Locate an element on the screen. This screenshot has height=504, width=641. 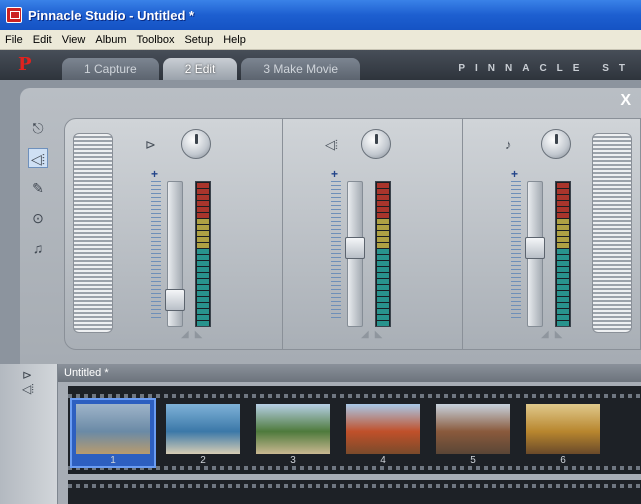
filmstrip-perforation-bottom is located at coordinates (354, 468).